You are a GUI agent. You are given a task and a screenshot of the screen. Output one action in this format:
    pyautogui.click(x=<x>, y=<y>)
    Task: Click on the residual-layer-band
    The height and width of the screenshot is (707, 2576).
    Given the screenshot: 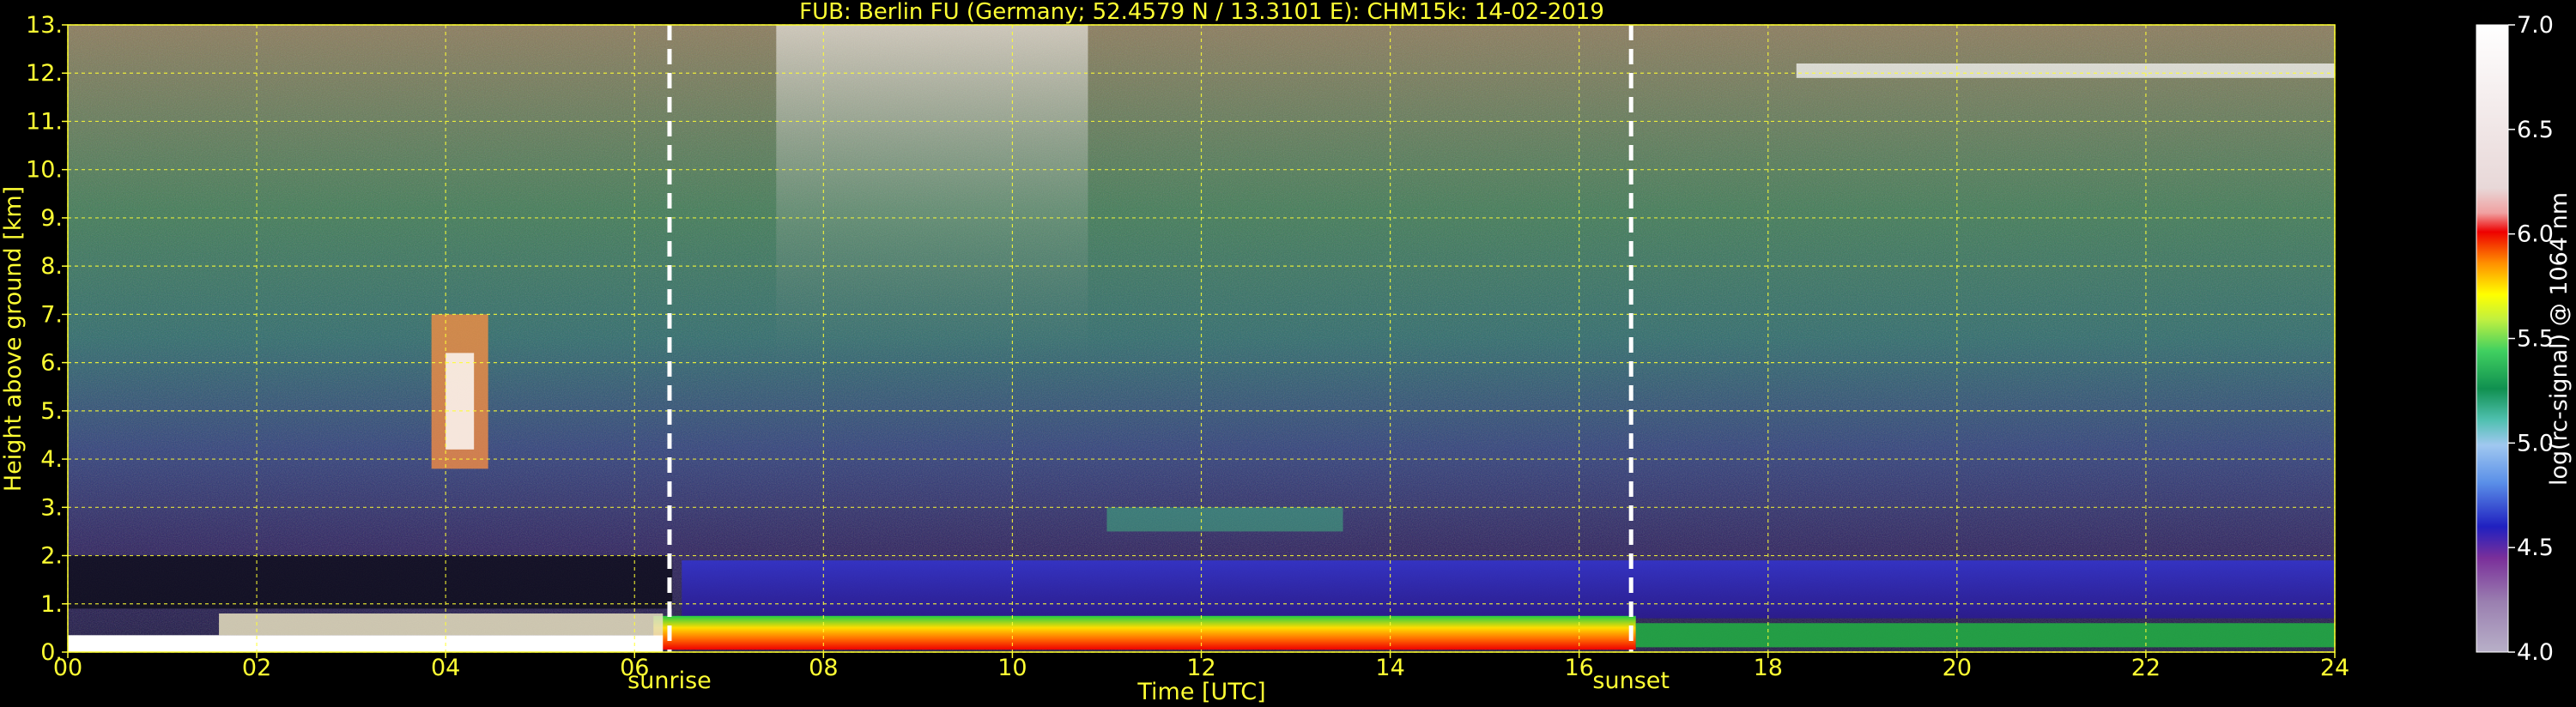 What is the action you would take?
    pyautogui.click(x=1508, y=589)
    